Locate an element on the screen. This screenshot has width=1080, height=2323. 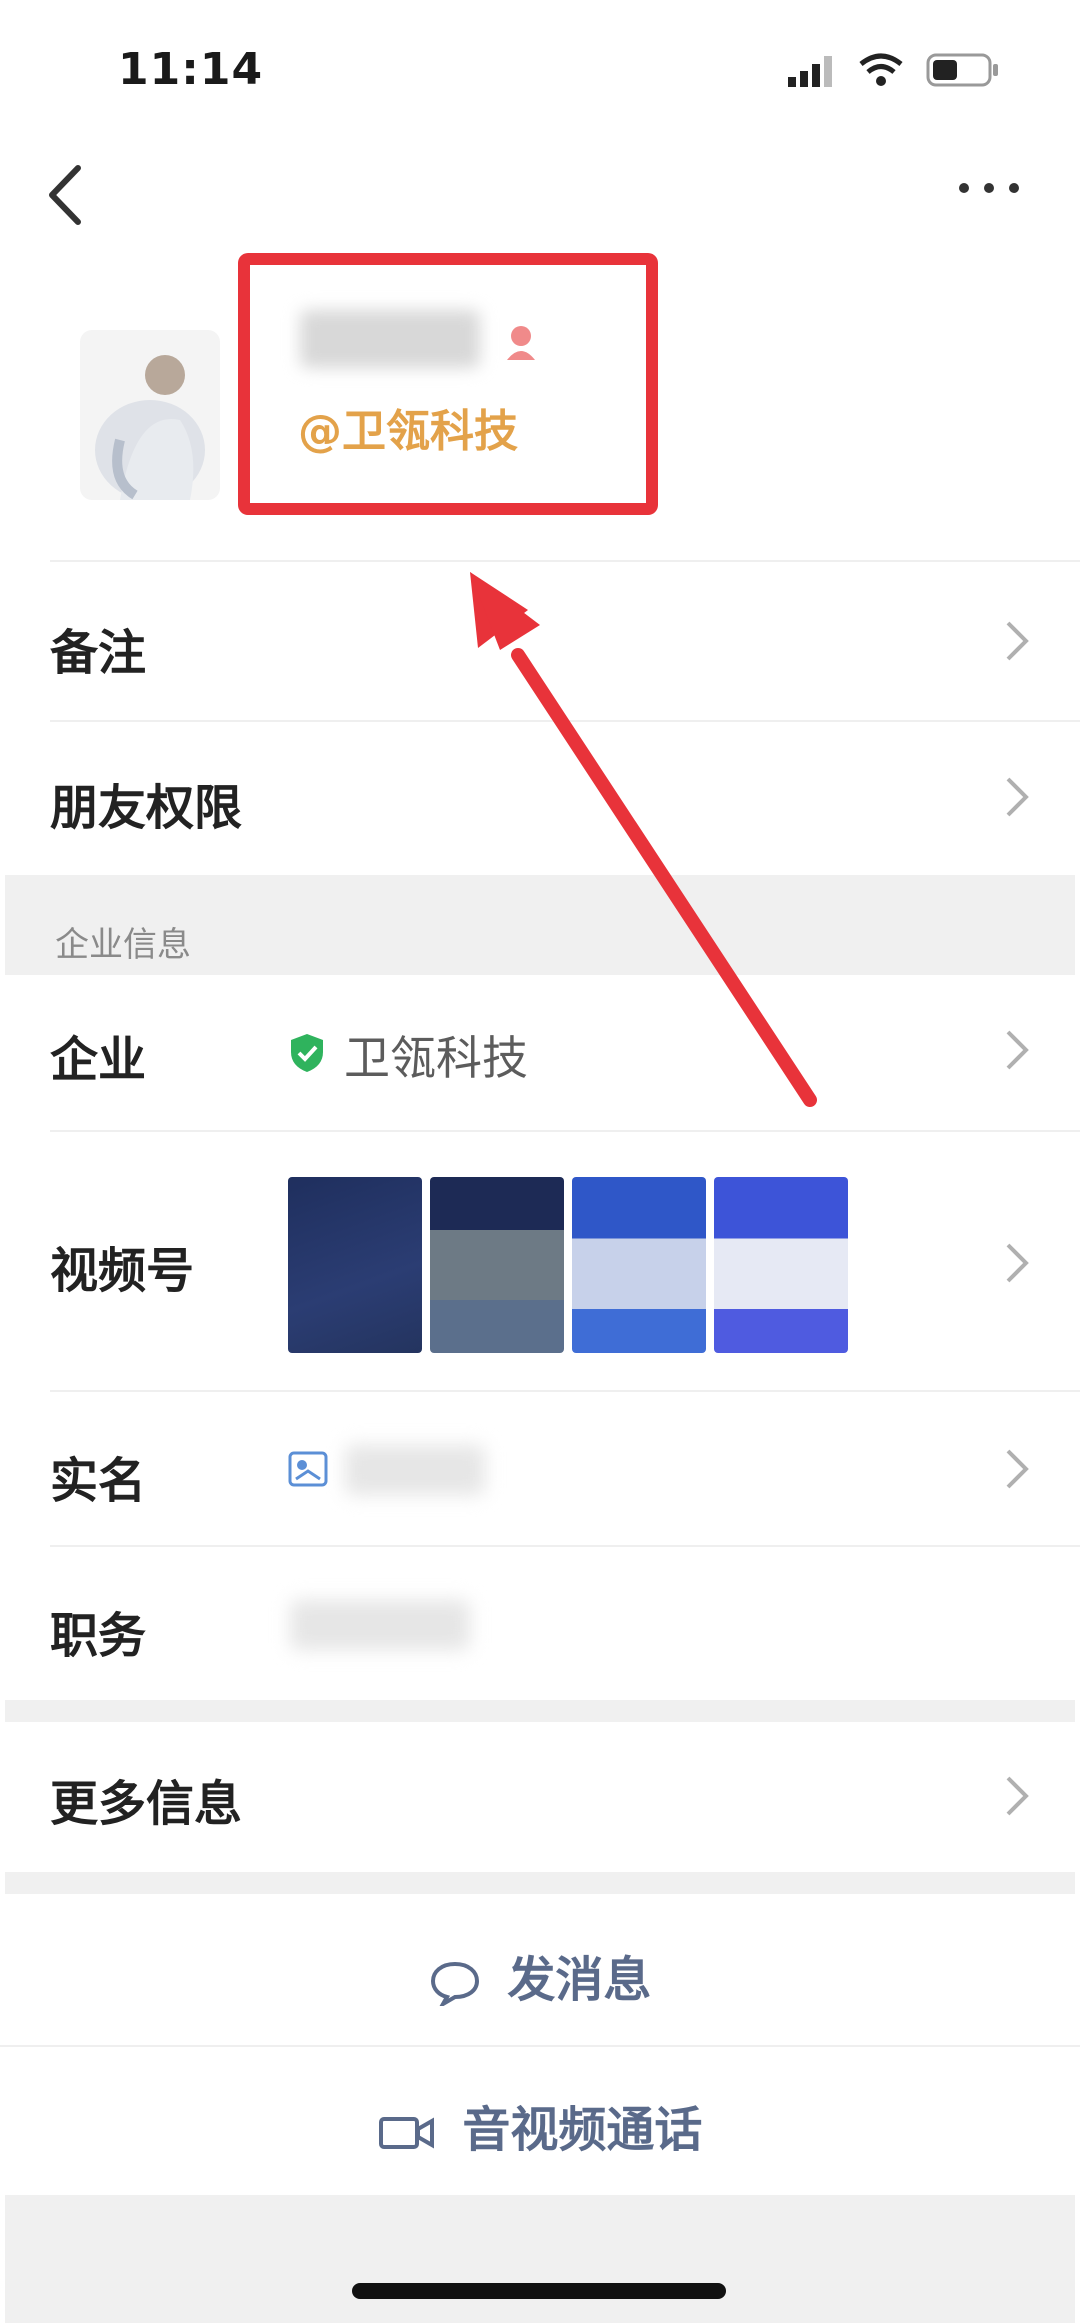
row-channels: 视频号 is located at coordinates (540, 1260).